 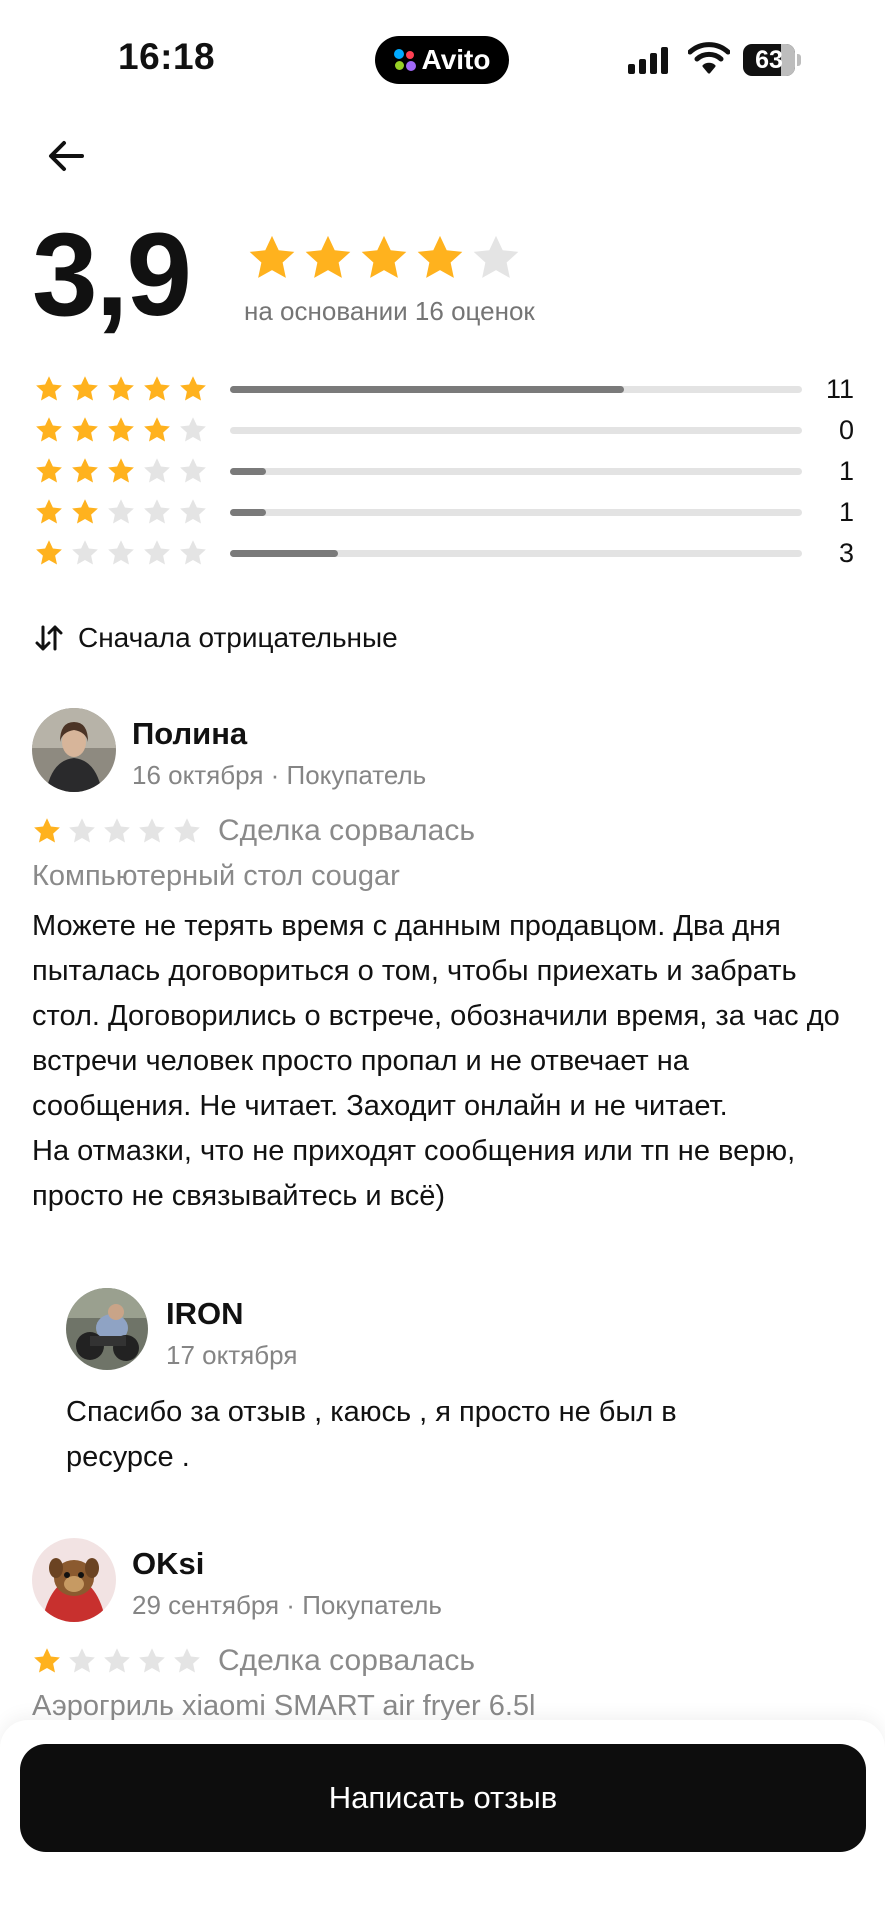 I want to click on review-meta: 16 октября · Покупатель, so click(x=279, y=775).